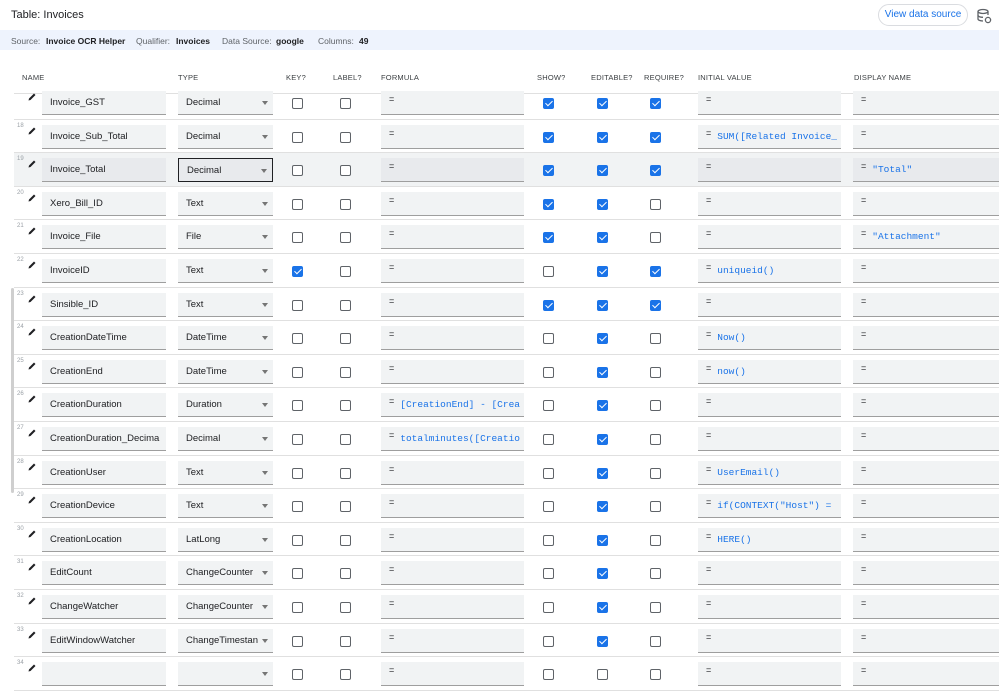 This screenshot has height=691, width=999. I want to click on column-name-field: CreationLocation, so click(104, 539).